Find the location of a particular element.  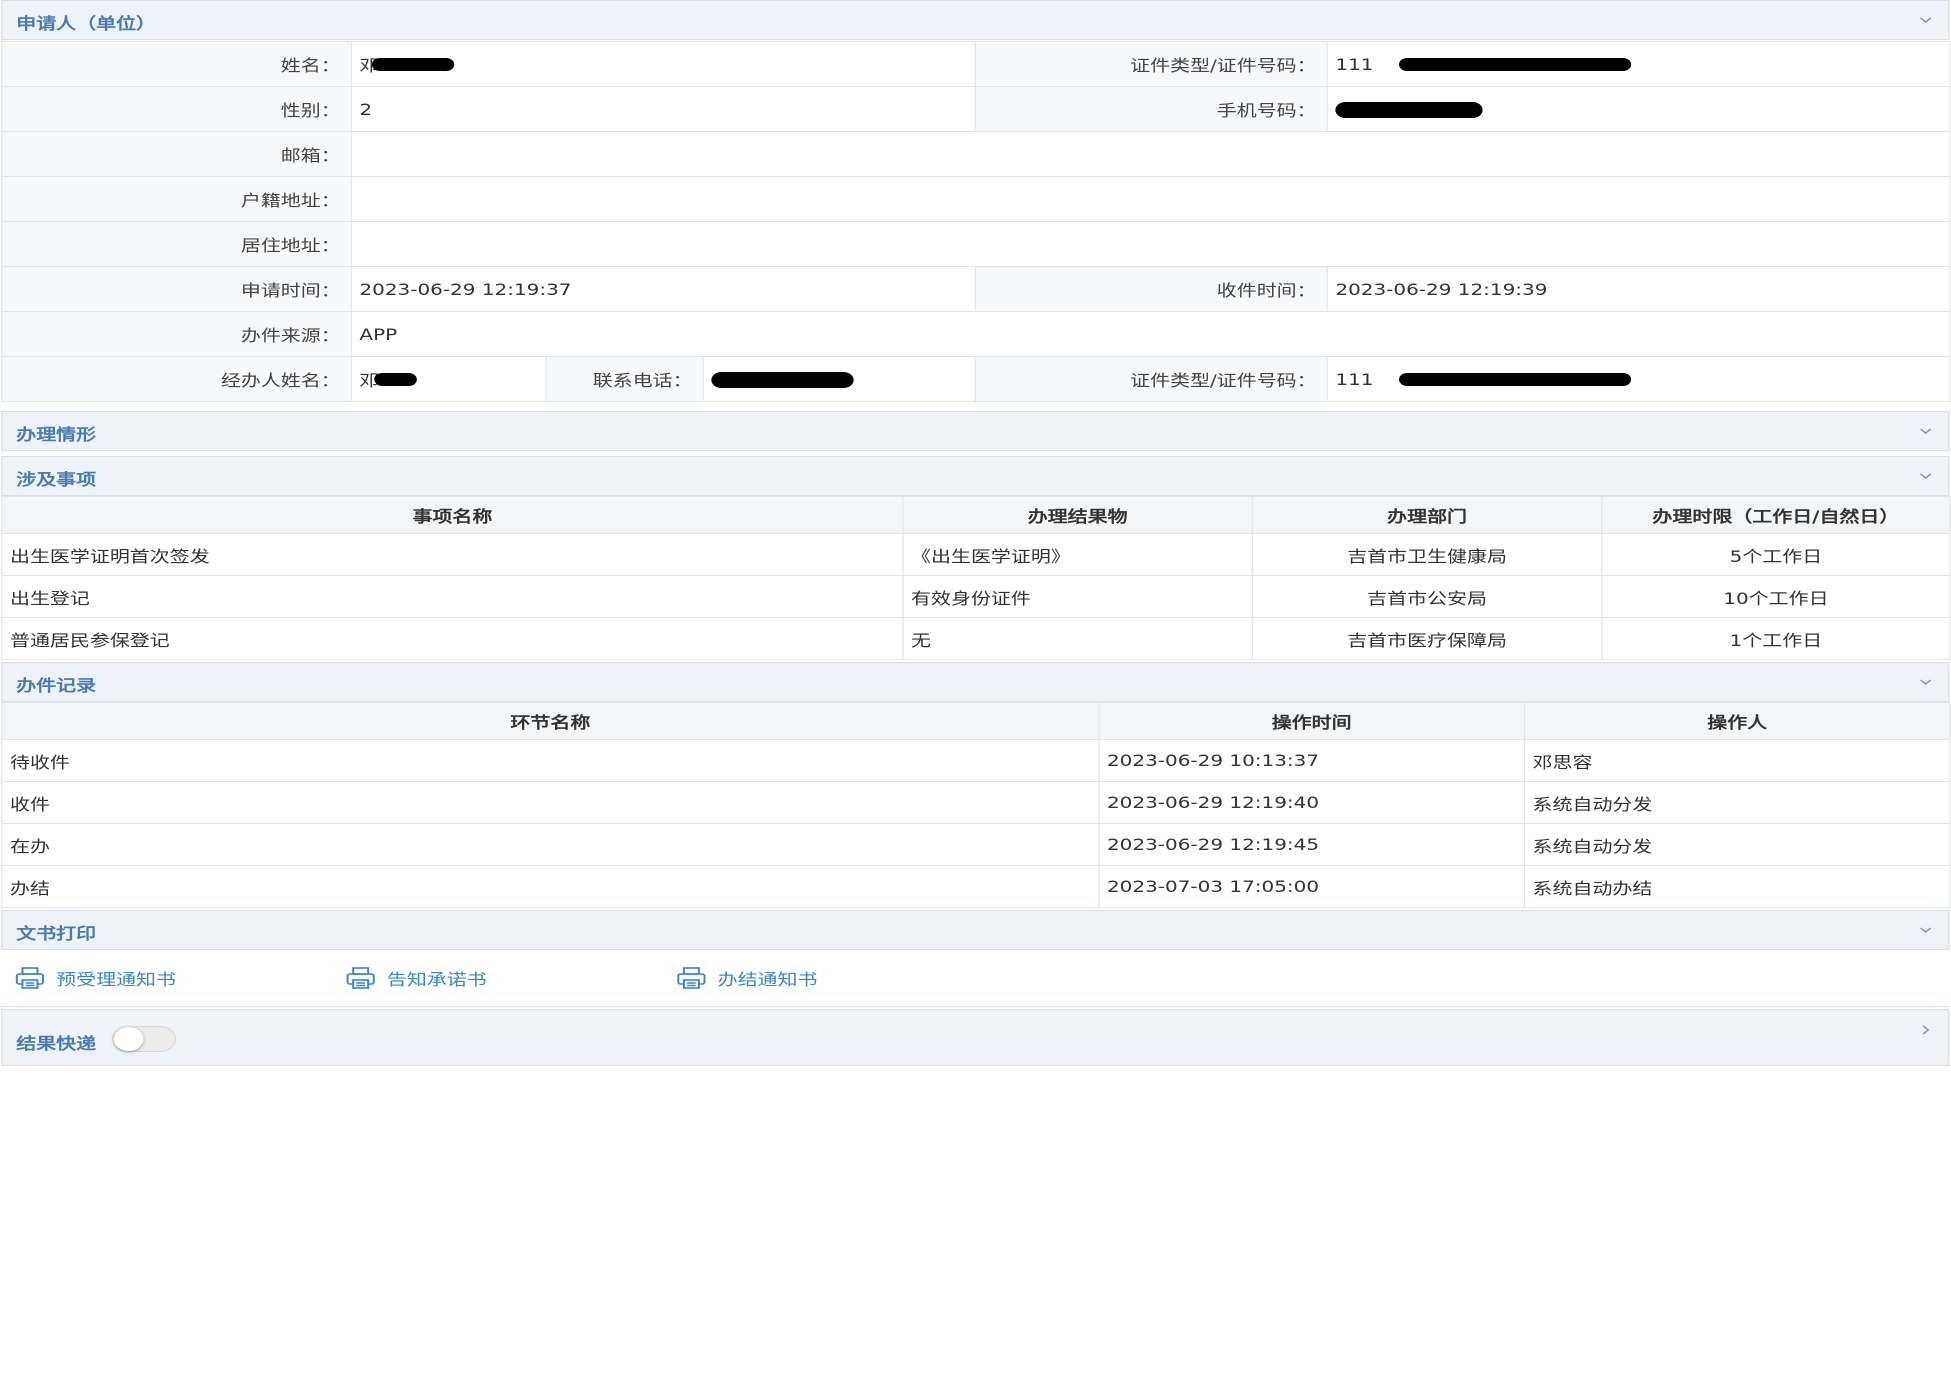

records-header-time: 操作时间 is located at coordinates (1312, 721).